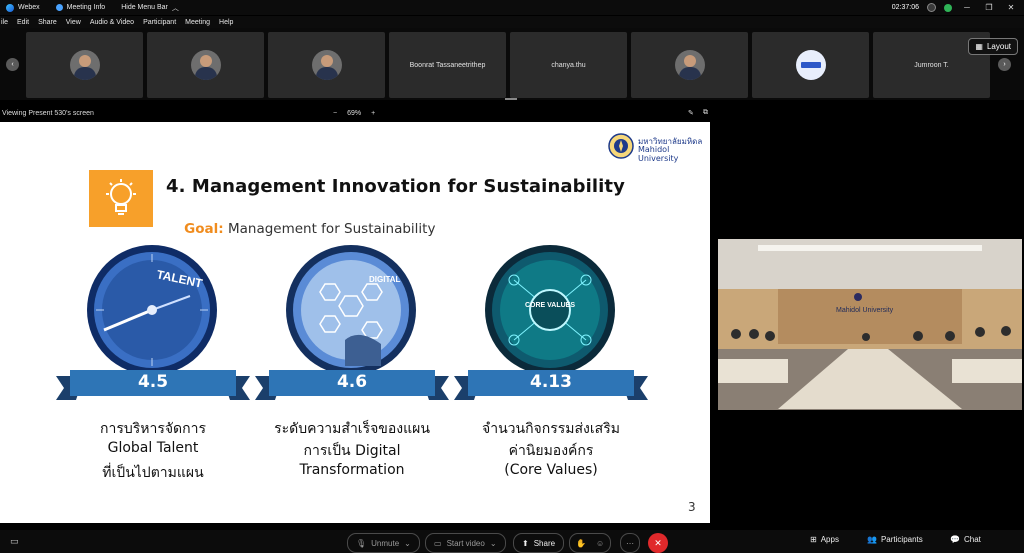 The width and height of the screenshot is (1024, 553). Describe the element at coordinates (112, 22) in the screenshot. I see `menu-audio-video: Audio & Video` at that location.